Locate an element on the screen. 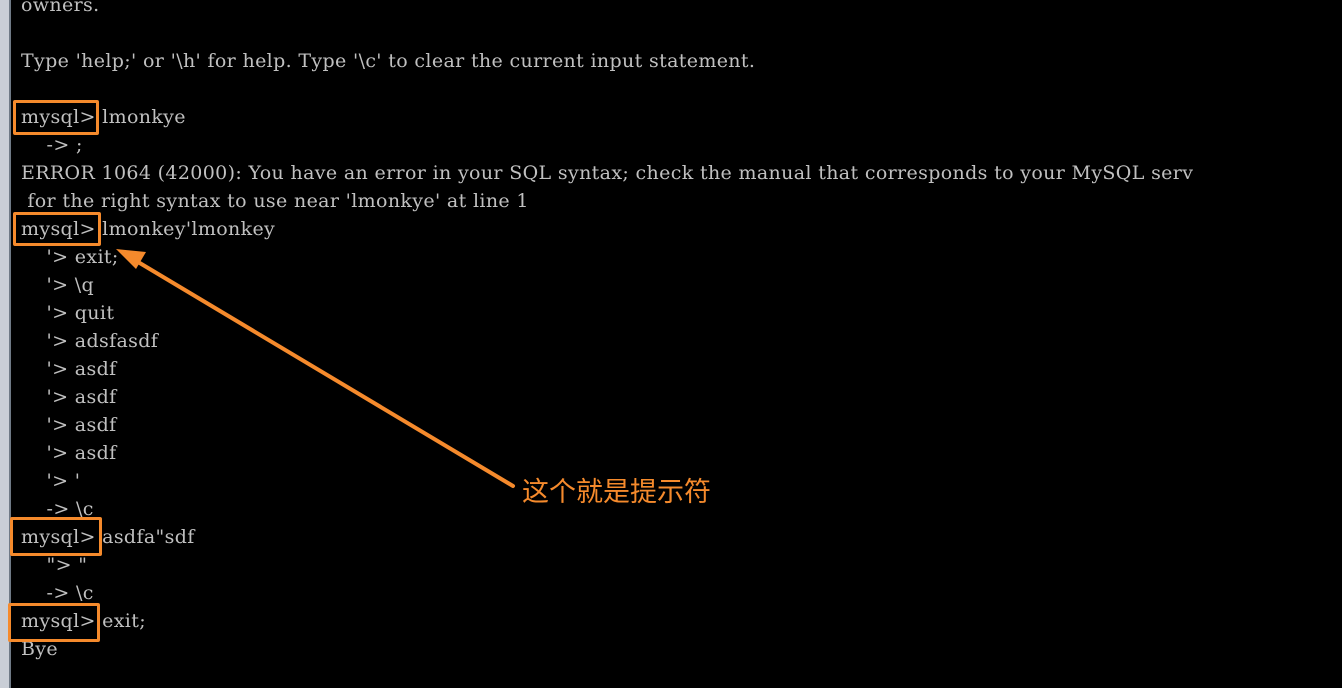 This screenshot has height=688, width=1342. continuation-line: -> ; is located at coordinates (52, 145).